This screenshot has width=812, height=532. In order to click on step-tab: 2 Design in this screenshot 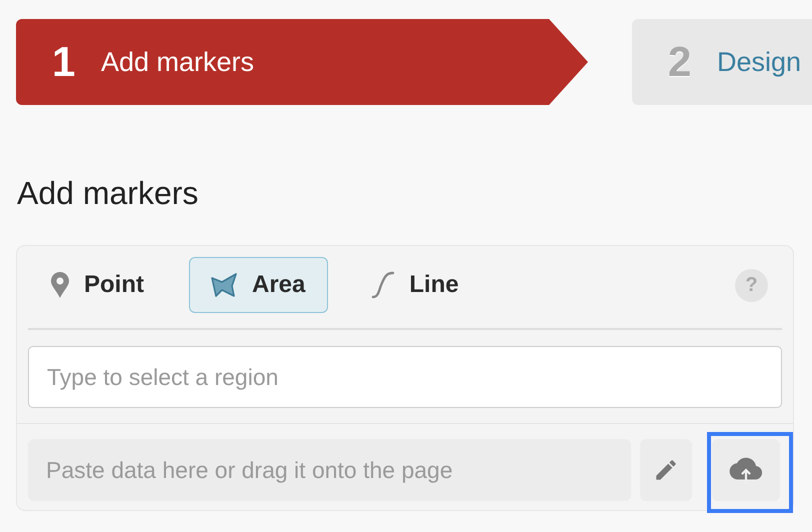, I will do `click(722, 62)`.